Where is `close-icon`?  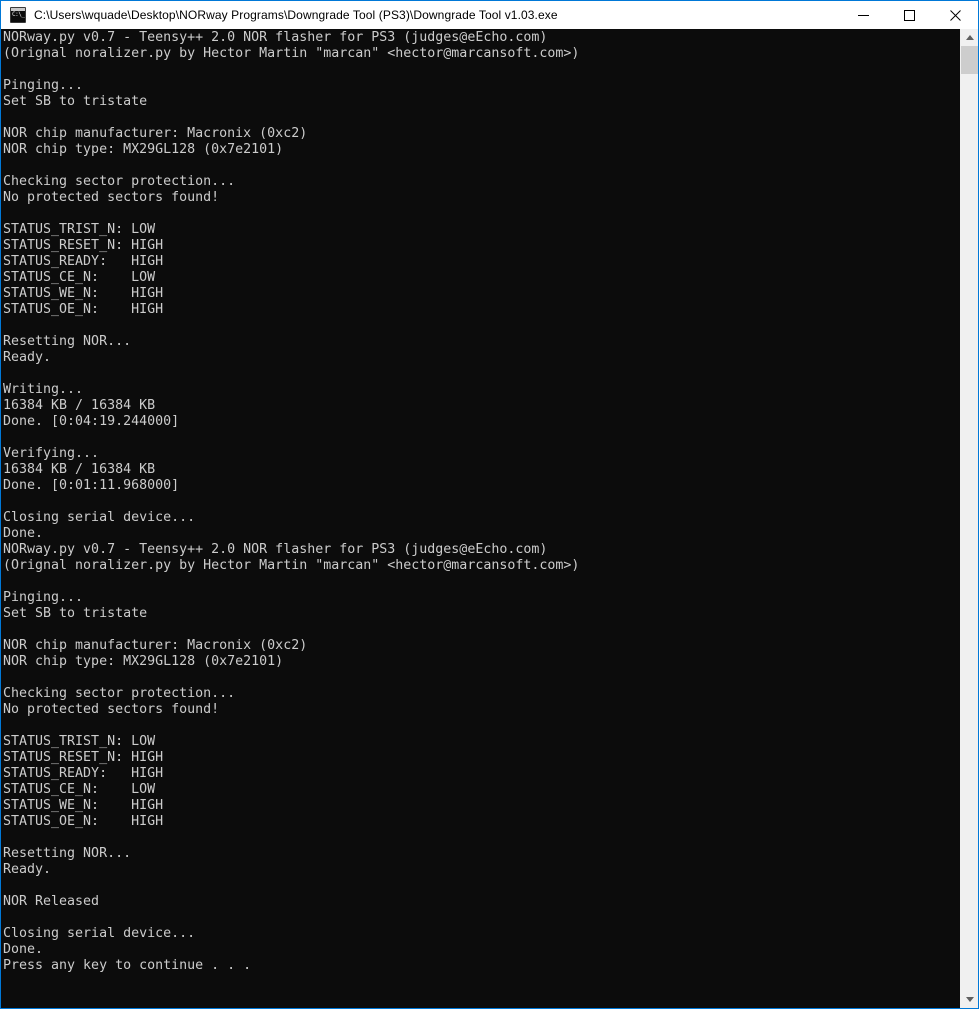
close-icon is located at coordinates (955, 15).